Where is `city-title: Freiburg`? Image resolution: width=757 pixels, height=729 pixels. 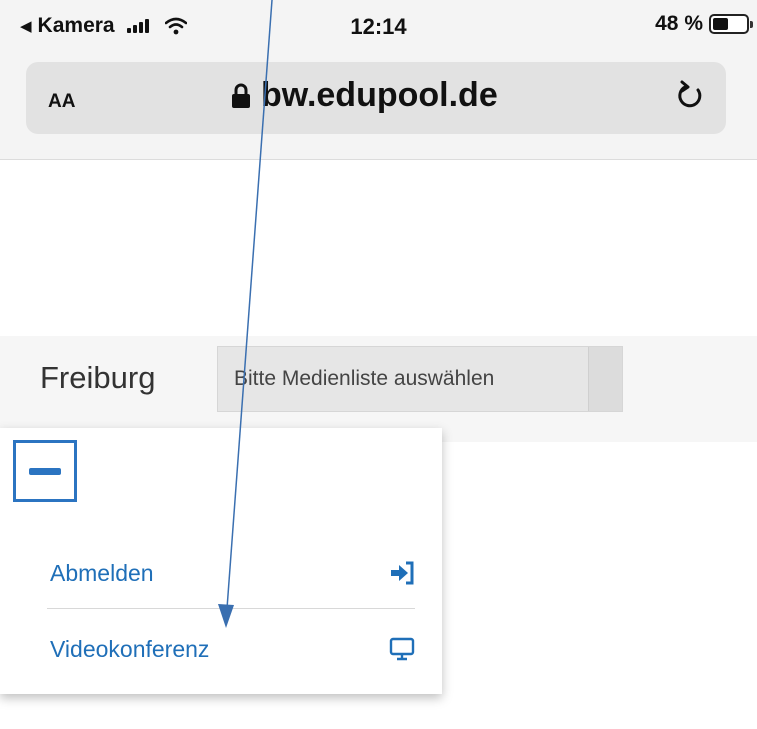
city-title: Freiburg is located at coordinates (98, 377).